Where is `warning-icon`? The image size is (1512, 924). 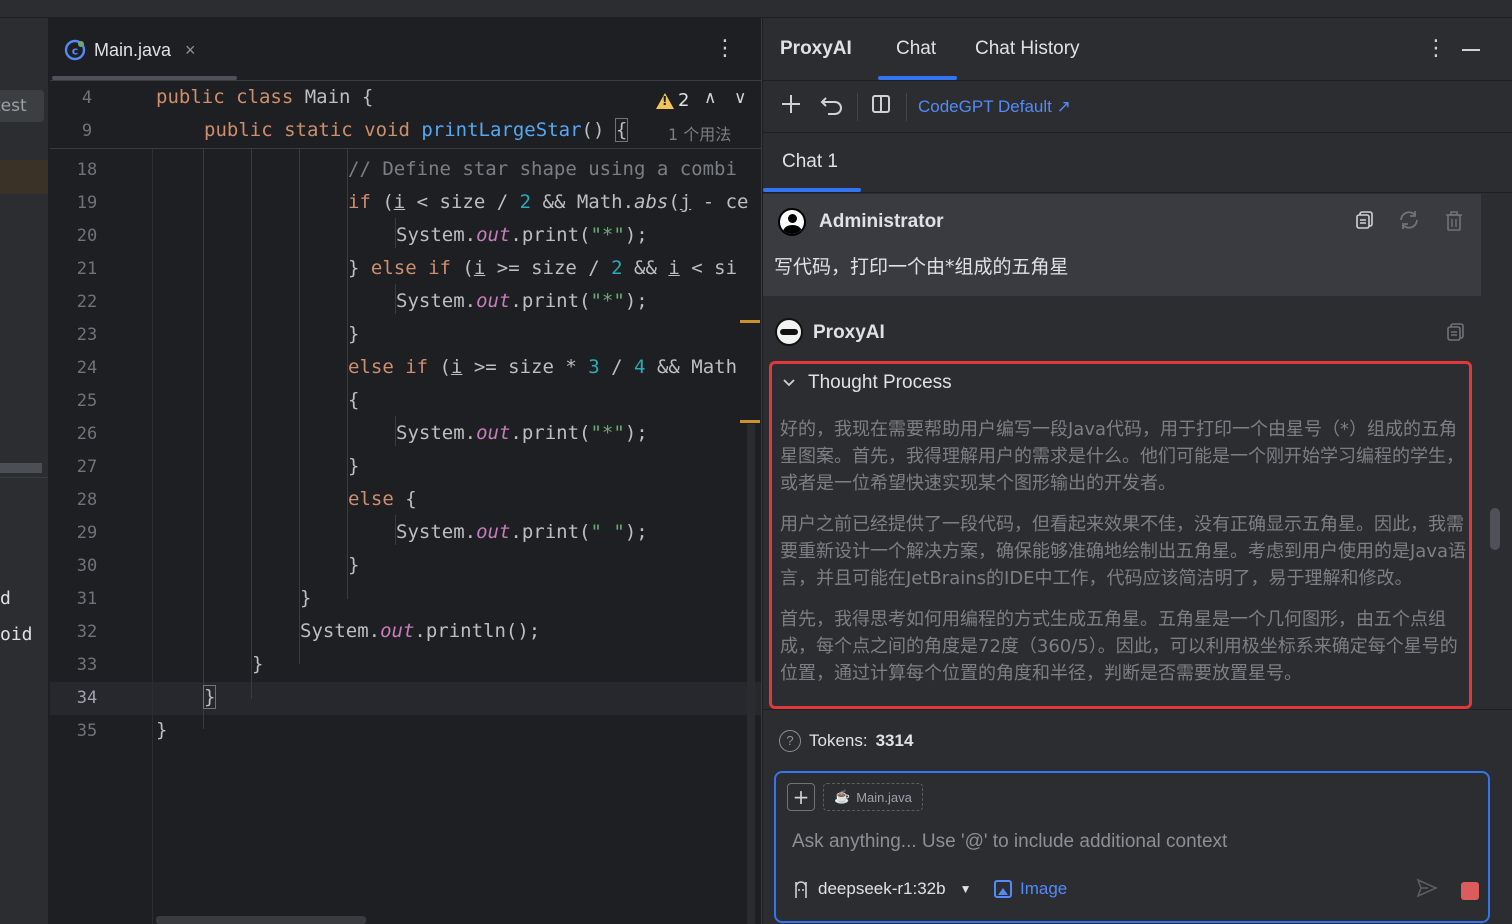
warning-icon is located at coordinates (665, 100).